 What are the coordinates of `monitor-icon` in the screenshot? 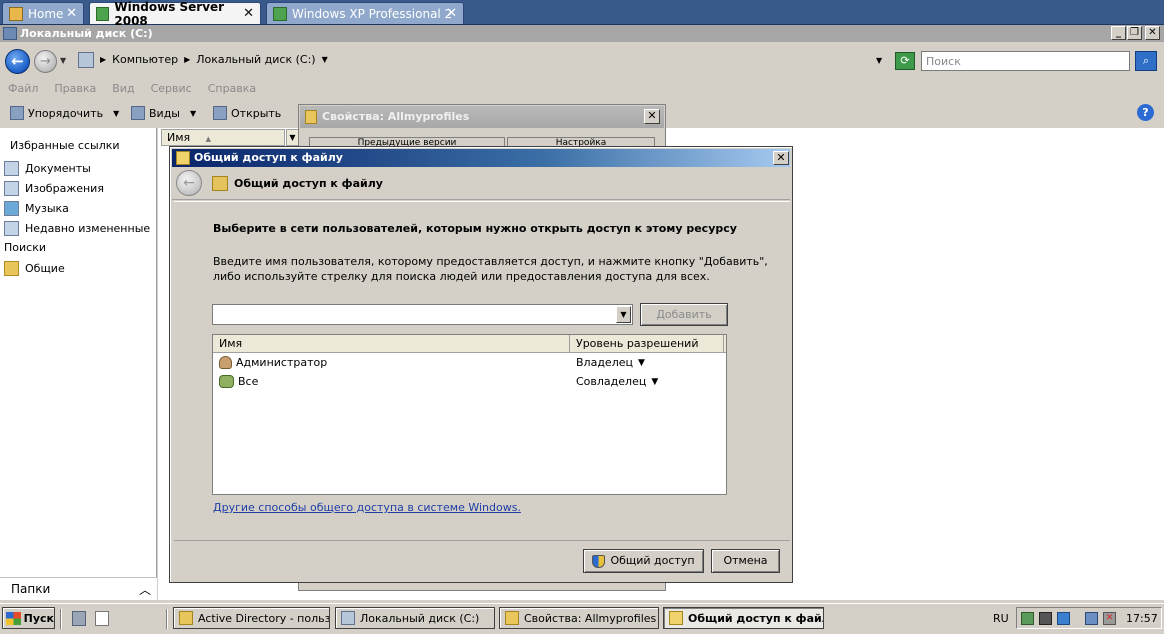 It's located at (1045, 618).